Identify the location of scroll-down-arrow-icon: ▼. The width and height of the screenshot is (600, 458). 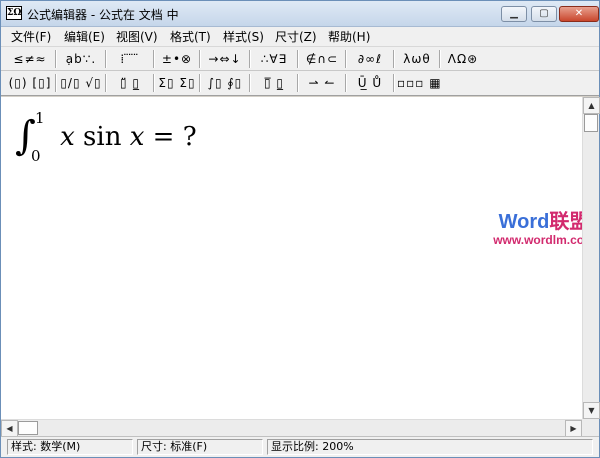
(591, 410).